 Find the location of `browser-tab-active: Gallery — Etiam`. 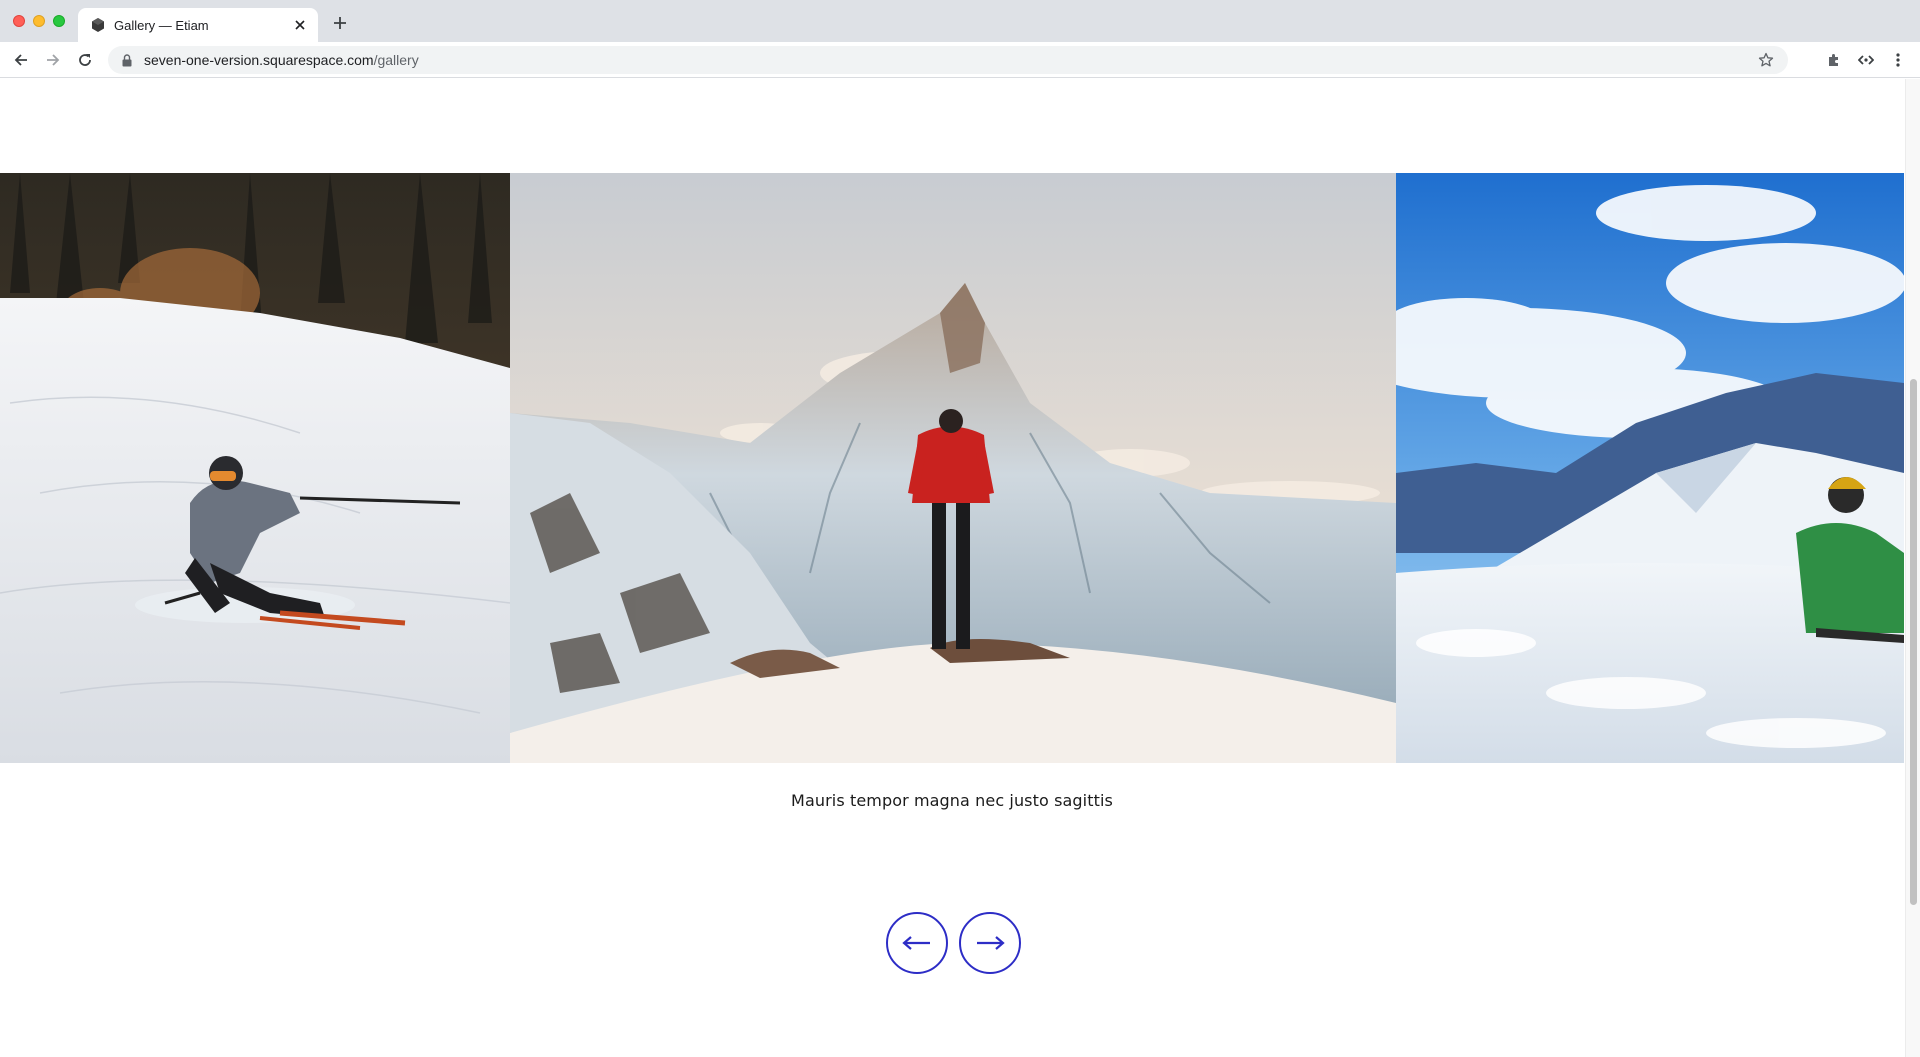

browser-tab-active: Gallery — Etiam is located at coordinates (198, 25).